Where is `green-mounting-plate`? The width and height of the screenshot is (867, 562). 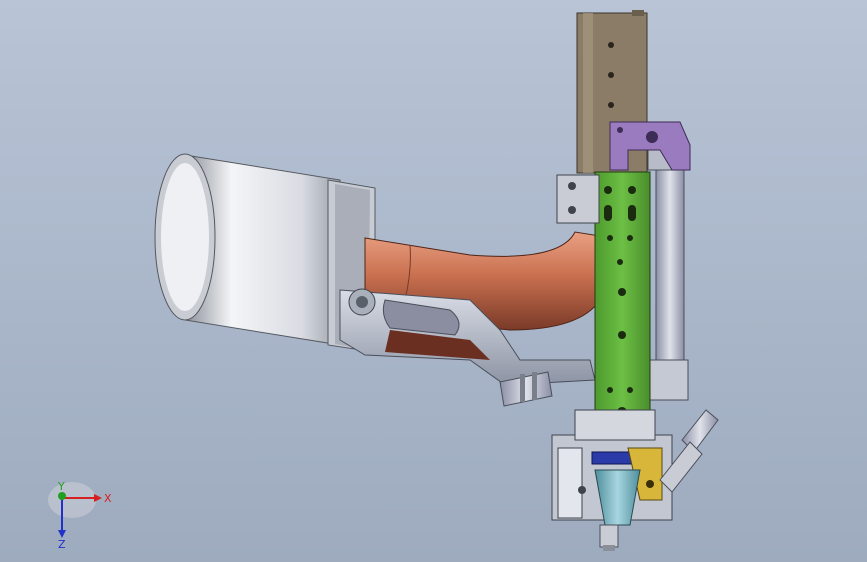
green-mounting-plate is located at coordinates (622, 307).